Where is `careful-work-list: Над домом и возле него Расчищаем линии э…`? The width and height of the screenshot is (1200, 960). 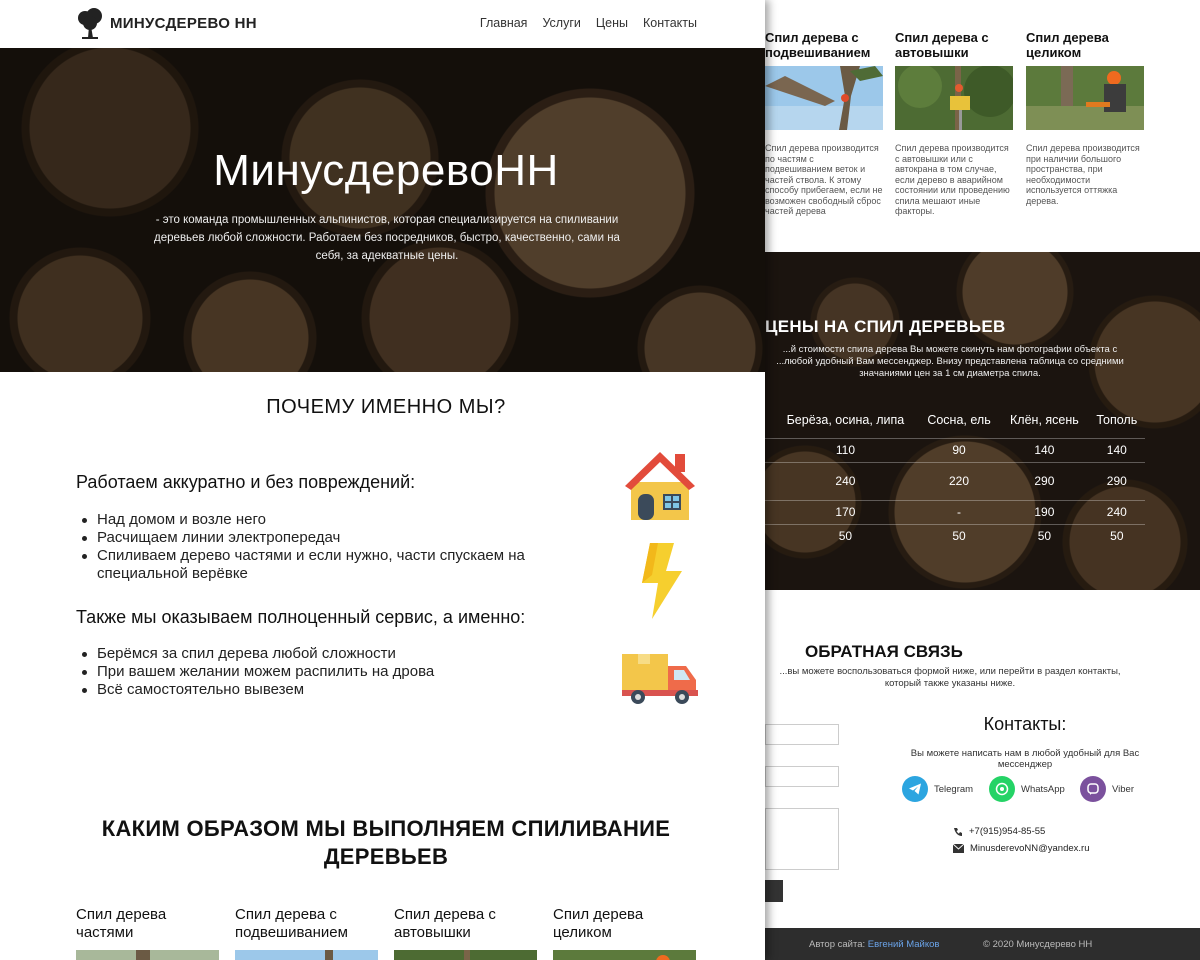
careful-work-list: Над домом и возле него Расчищаем линии э… is located at coordinates (330, 547).